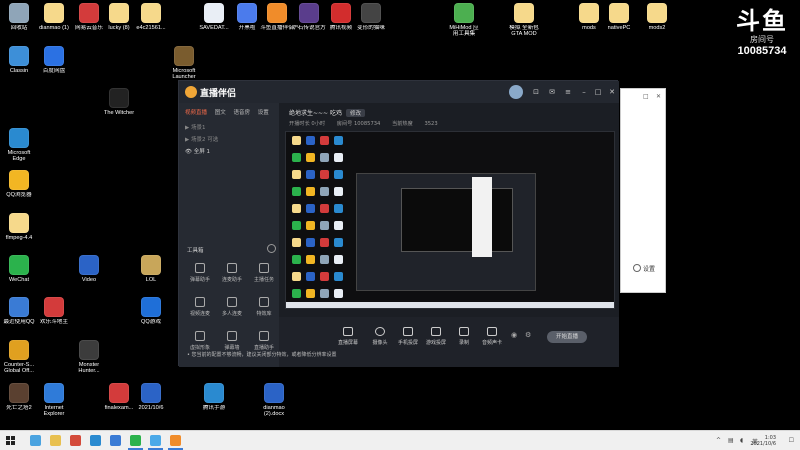  Describe the element at coordinates (263, 113) in the screenshot. I see `tab-settings: 设置` at that location.